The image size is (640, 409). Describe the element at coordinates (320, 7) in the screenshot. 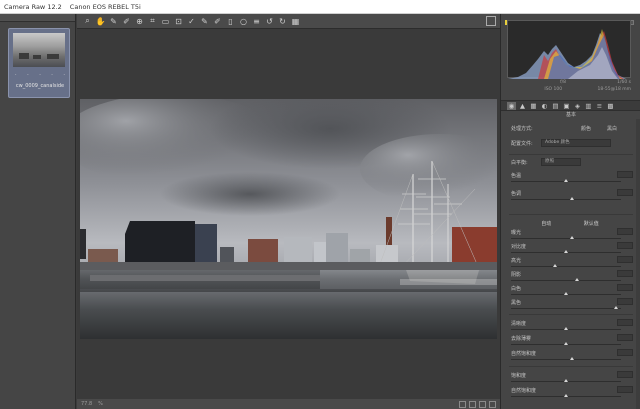

I see `title-bar: Camera Raw 12.2 Canon EOS REBEL T5i` at that location.